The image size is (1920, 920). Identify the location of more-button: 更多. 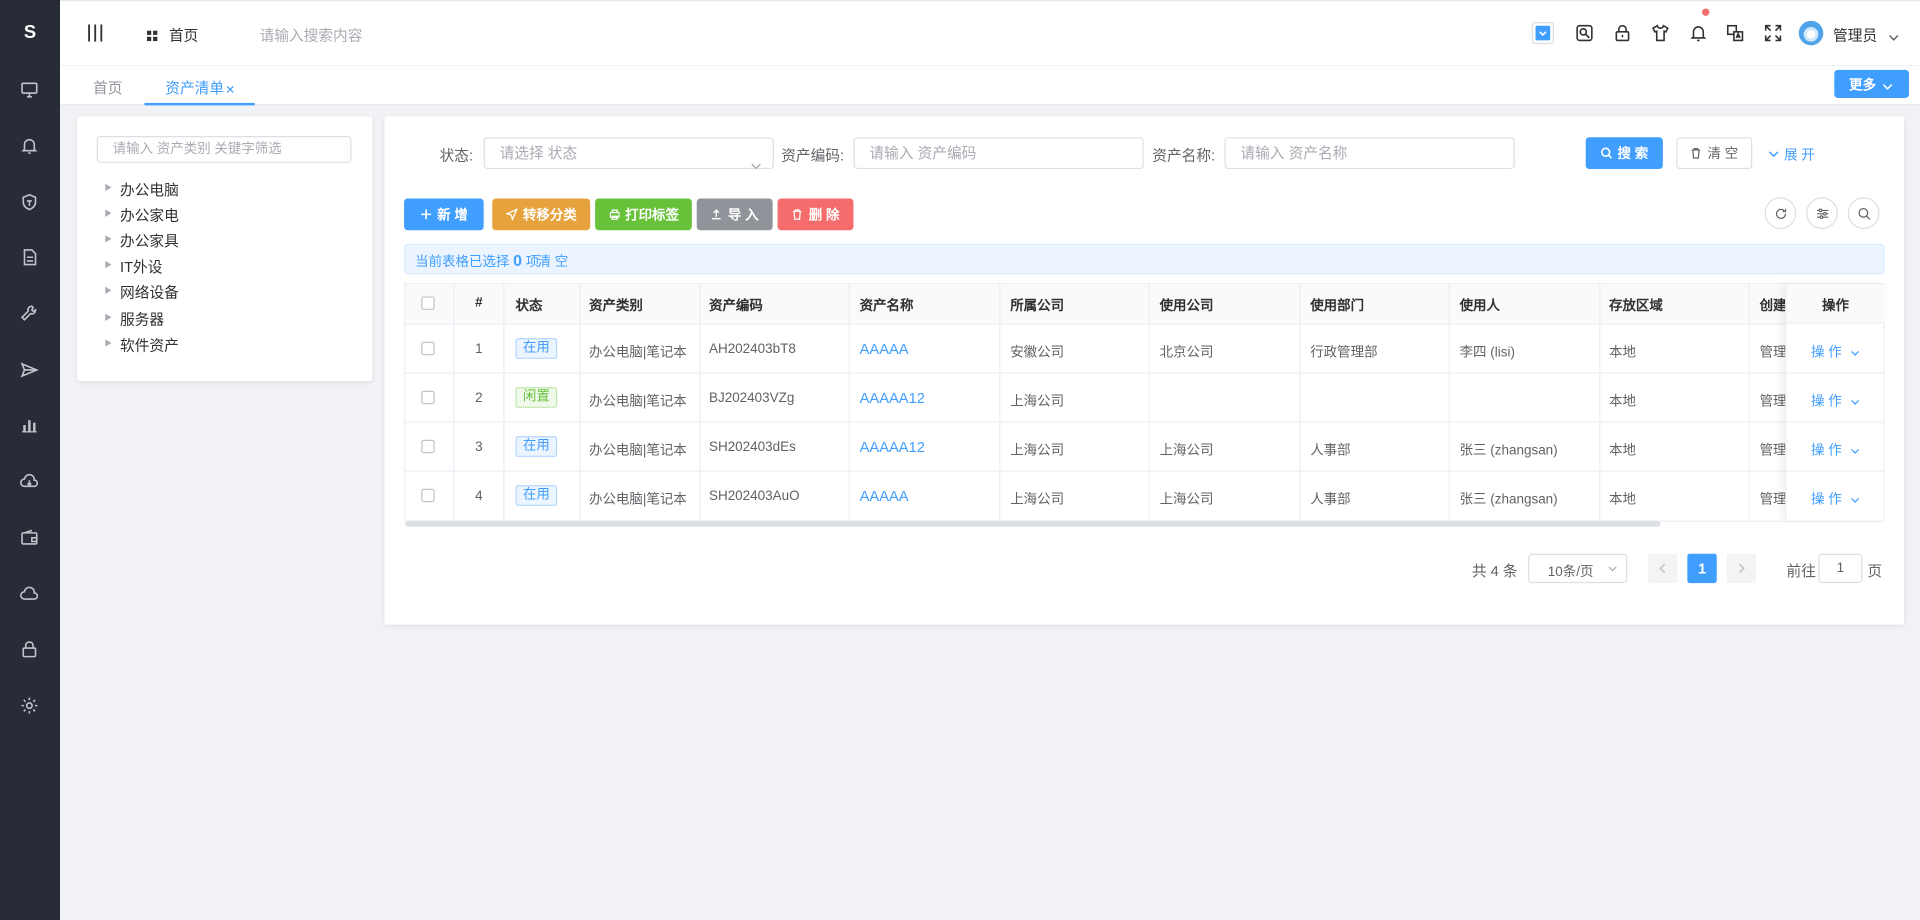
(1871, 84).